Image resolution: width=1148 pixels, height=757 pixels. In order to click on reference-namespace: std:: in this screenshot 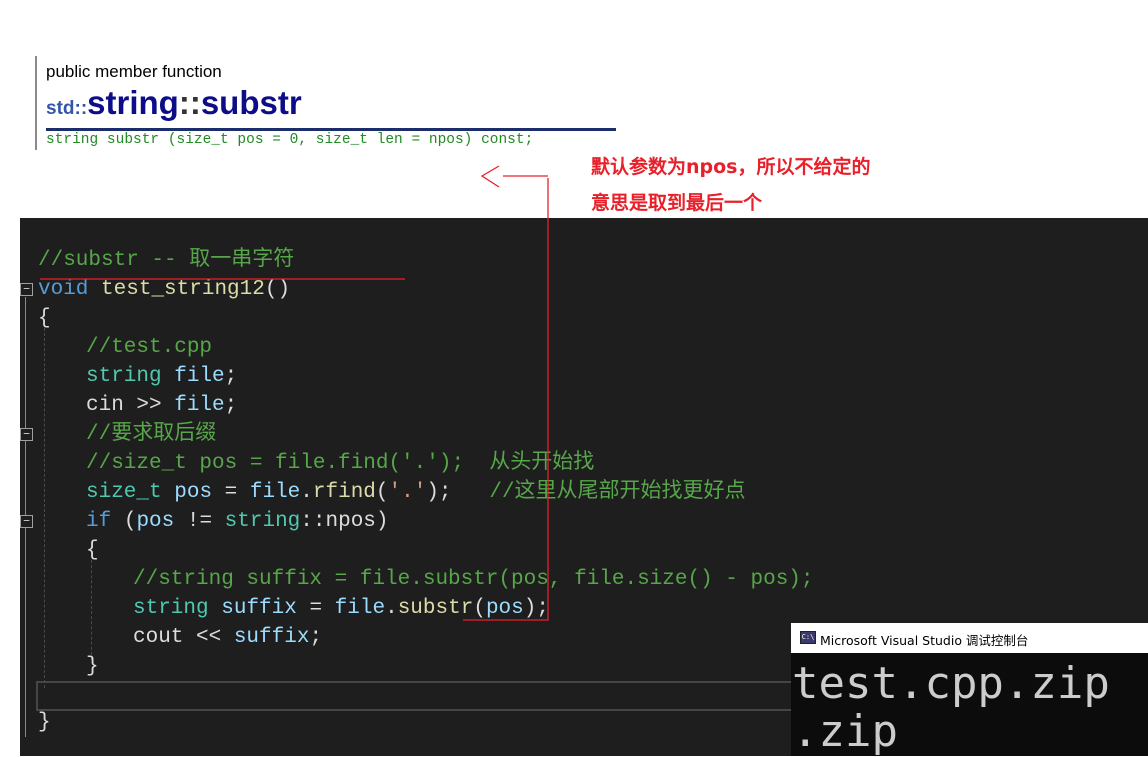, I will do `click(67, 108)`.